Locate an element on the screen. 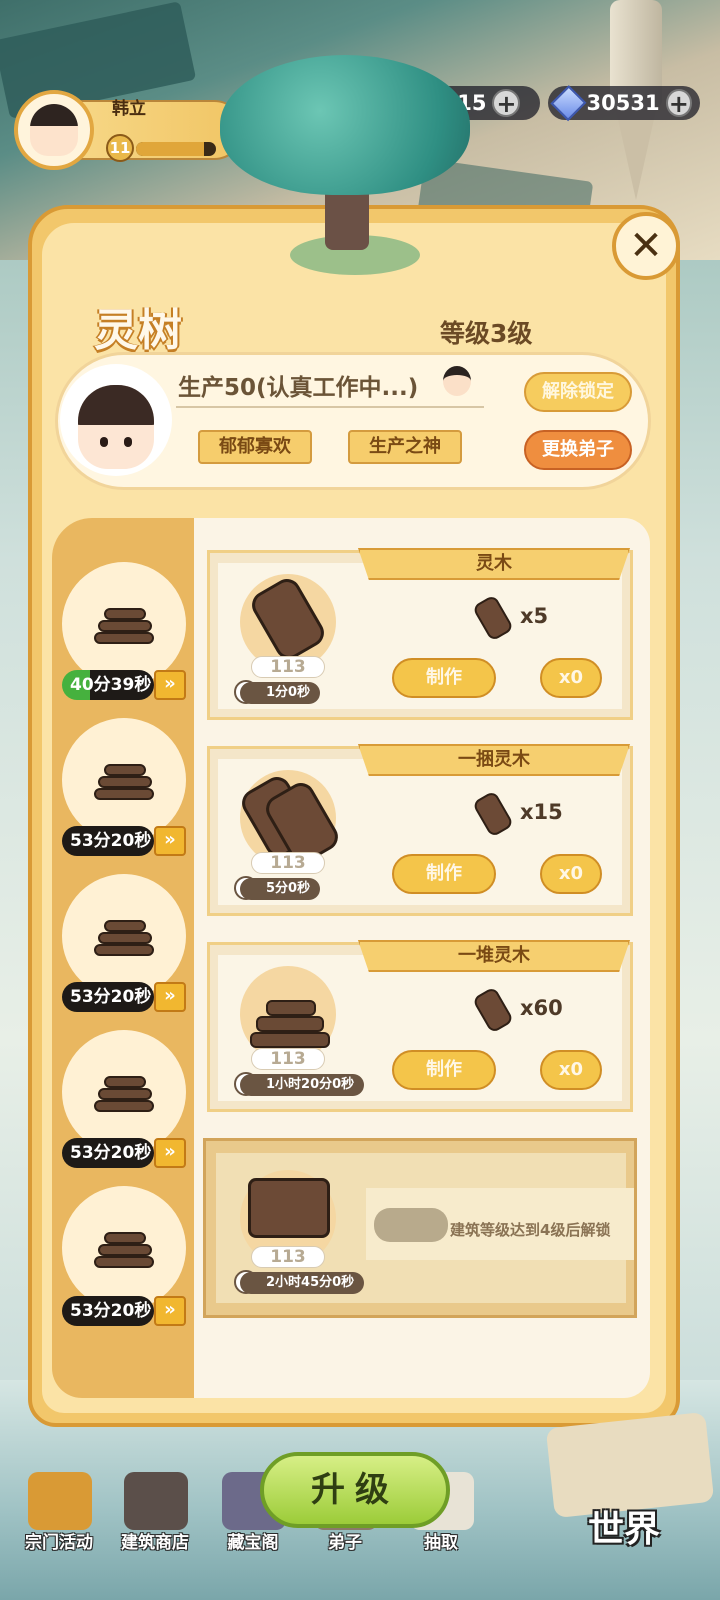 The width and height of the screenshot is (720, 1600). close-icon: ✕ is located at coordinates (646, 246).